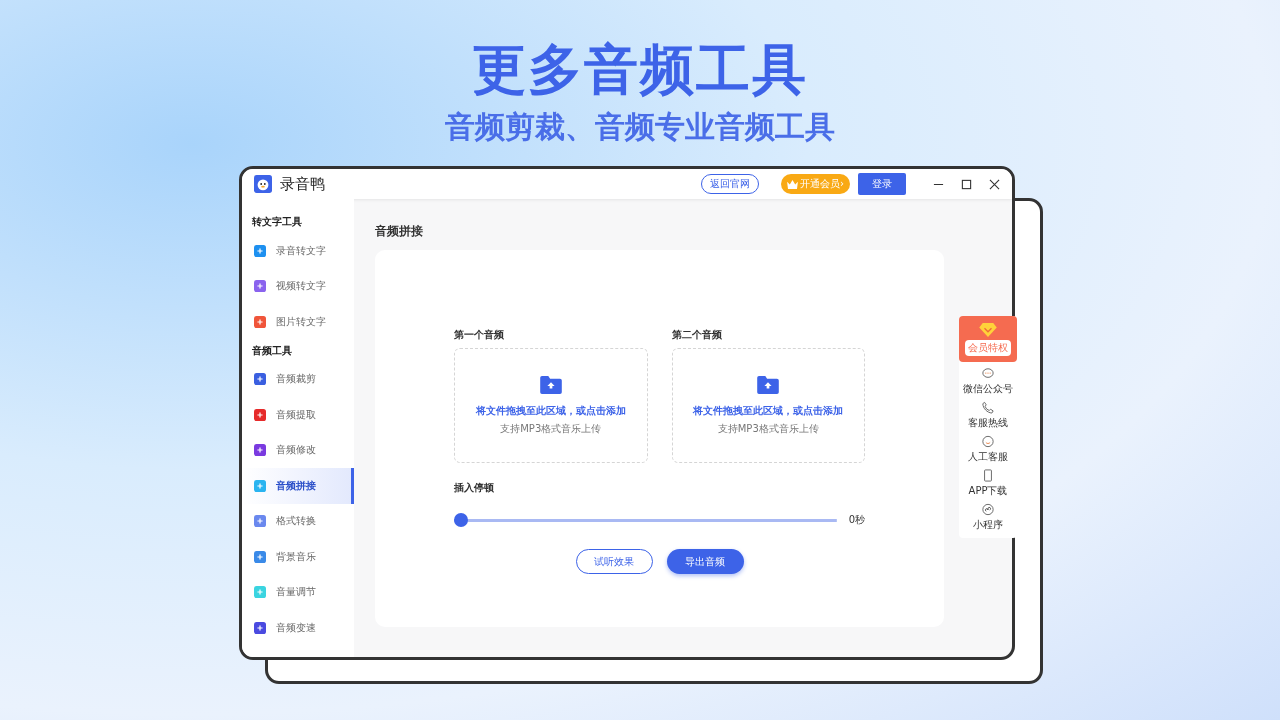 The width and height of the screenshot is (1280, 720). What do you see at coordinates (988, 475) in the screenshot?
I see `mobile-phone-icon` at bounding box center [988, 475].